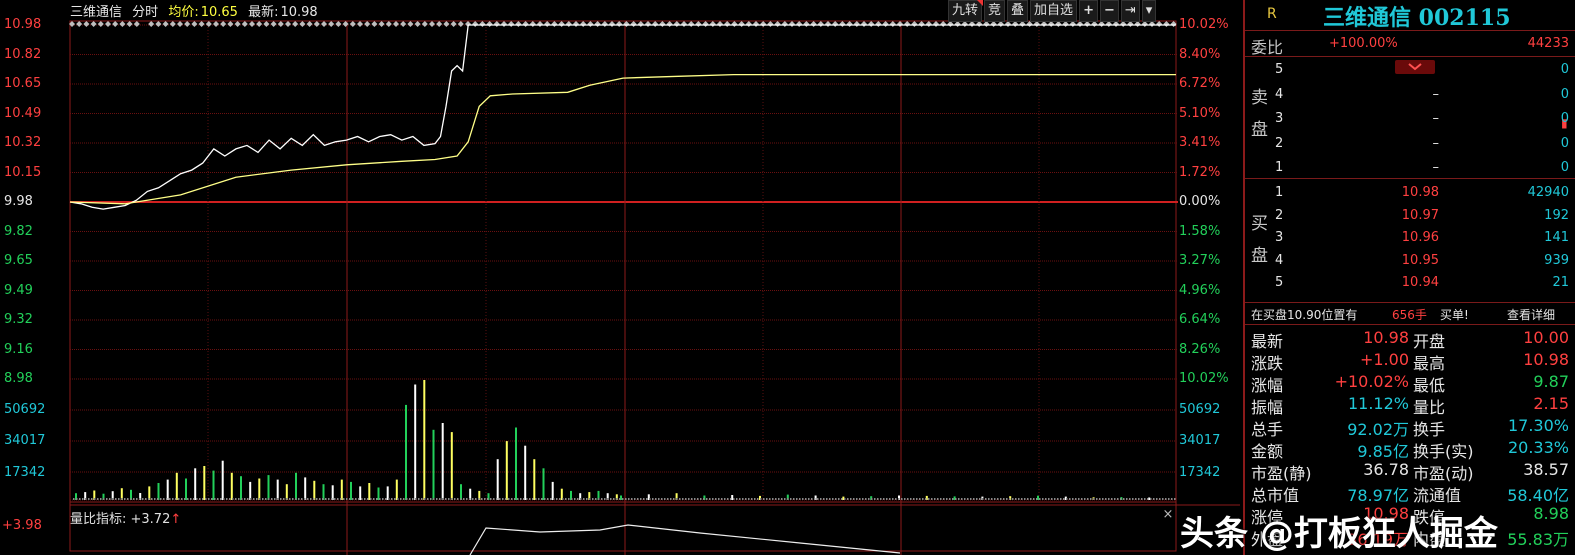 The image size is (1575, 555). What do you see at coordinates (1109, 11) in the screenshot?
I see `zoom-out-icon: −` at bounding box center [1109, 11].